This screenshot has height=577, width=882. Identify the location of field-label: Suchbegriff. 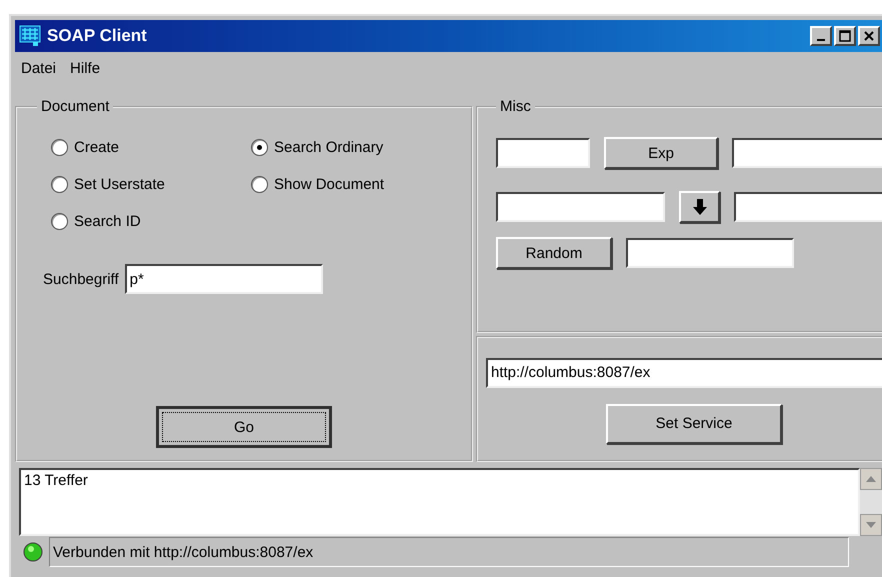
(81, 279).